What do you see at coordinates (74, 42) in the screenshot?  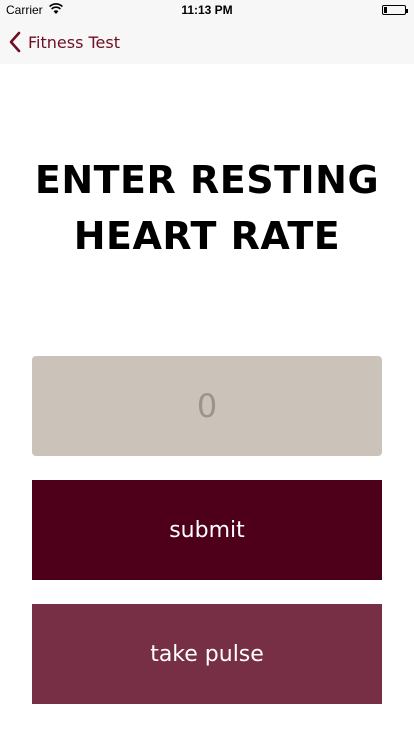 I see `back-button-label: Fitness Test` at bounding box center [74, 42].